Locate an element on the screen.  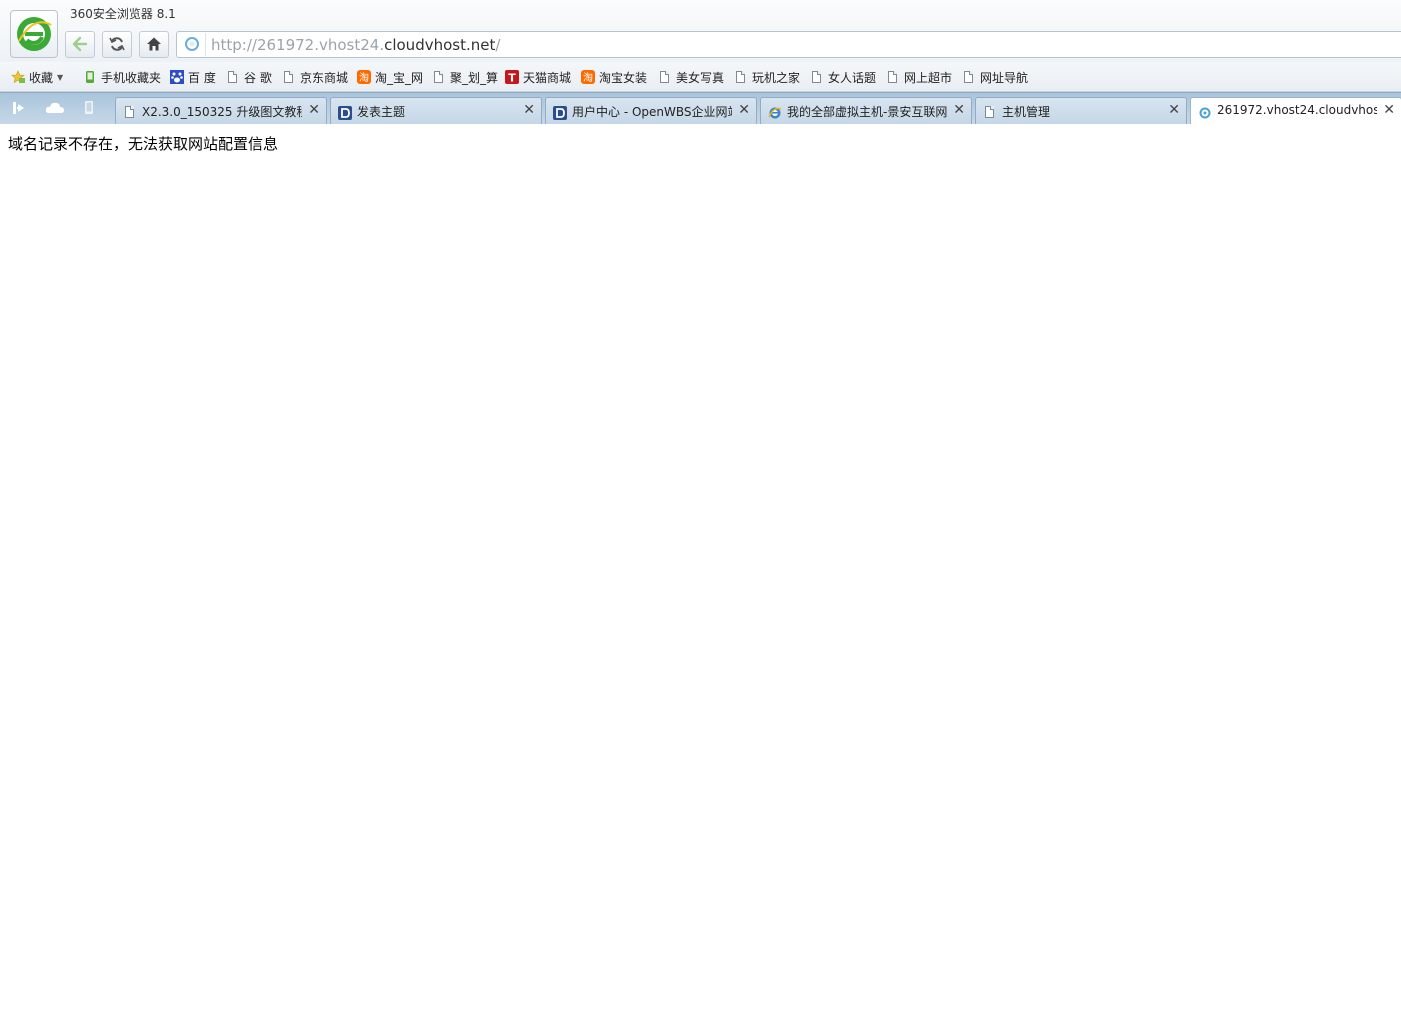
refresh-icon is located at coordinates (117, 44).